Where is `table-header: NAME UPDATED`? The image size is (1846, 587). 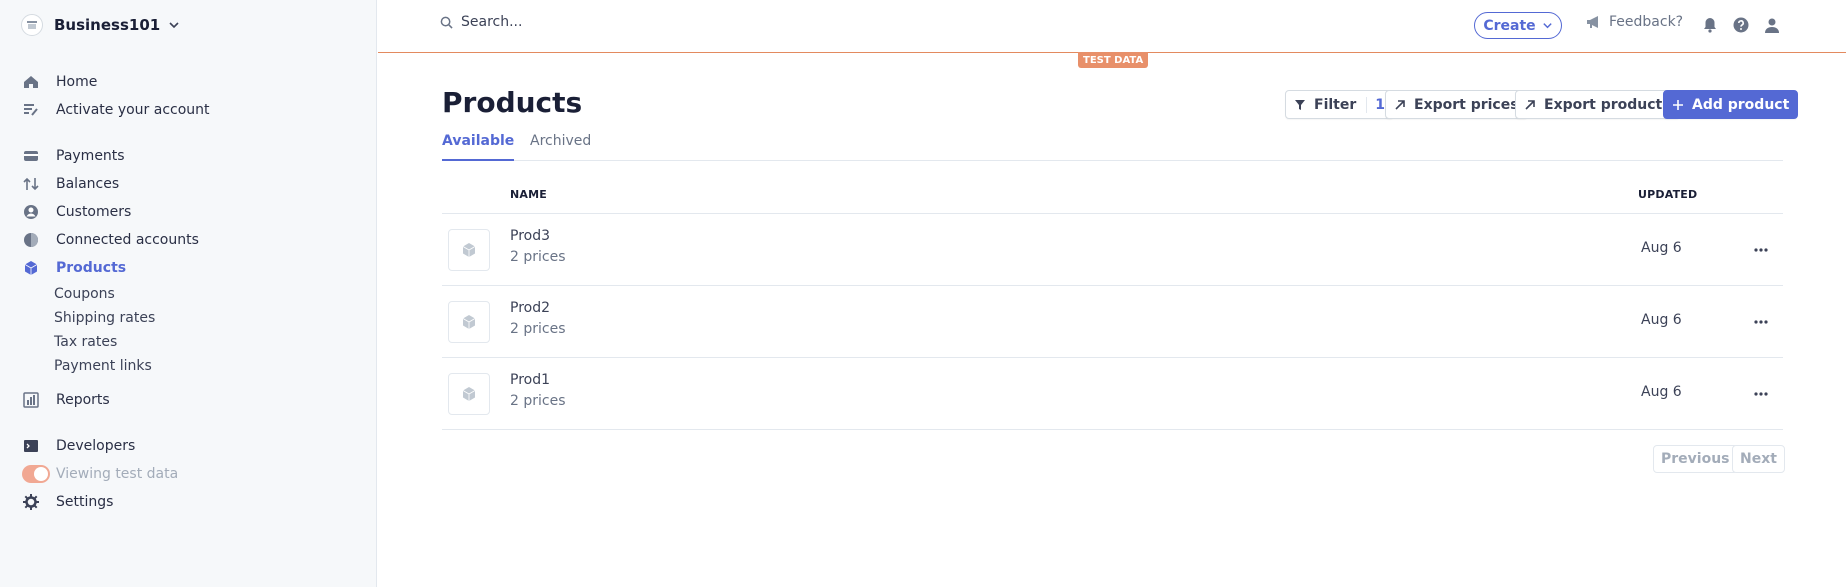
table-header: NAME UPDATED is located at coordinates (1112, 197).